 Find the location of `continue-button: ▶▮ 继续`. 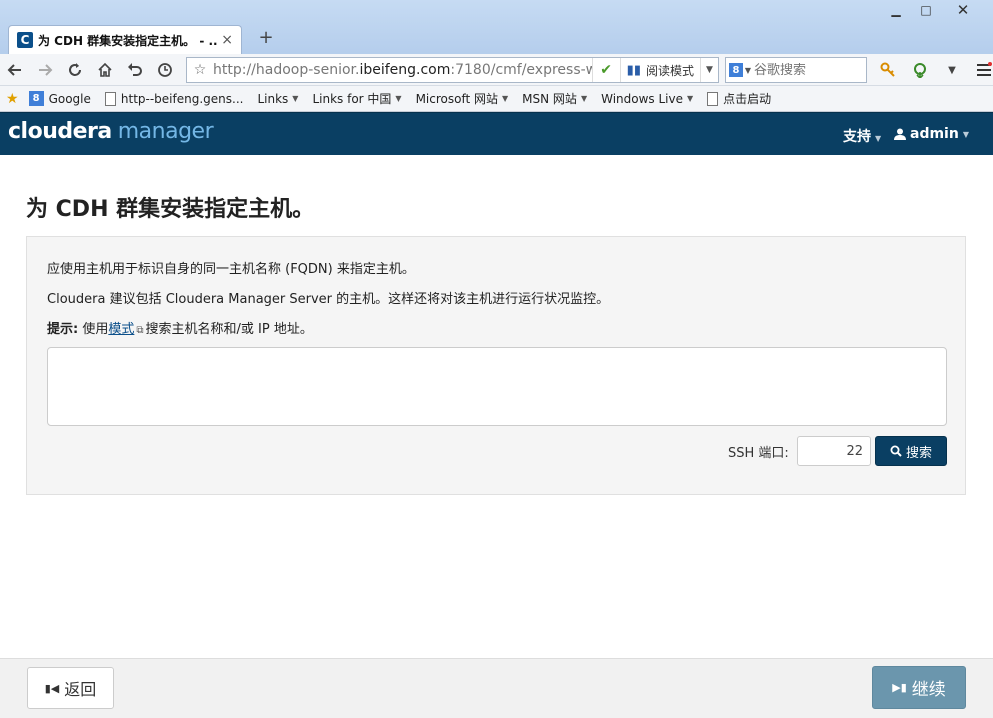

continue-button: ▶▮ 继续 is located at coordinates (919, 687).